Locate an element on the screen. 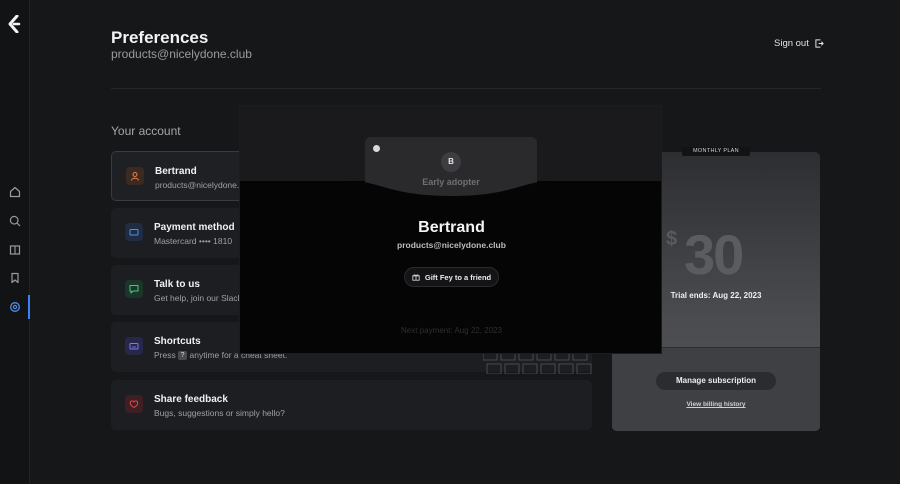  sign-out-button: Sign out is located at coordinates (799, 43).